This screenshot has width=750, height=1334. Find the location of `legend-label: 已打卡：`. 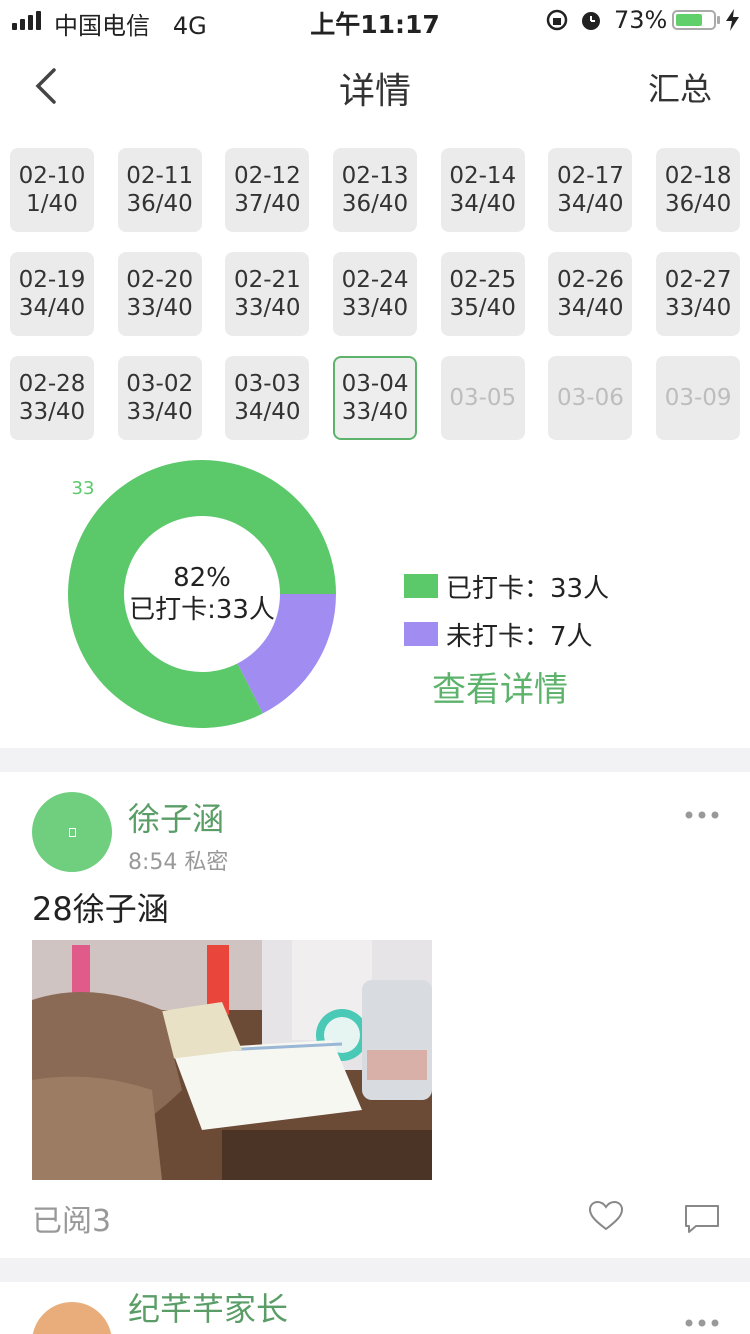

legend-label: 已打卡： is located at coordinates (498, 588).